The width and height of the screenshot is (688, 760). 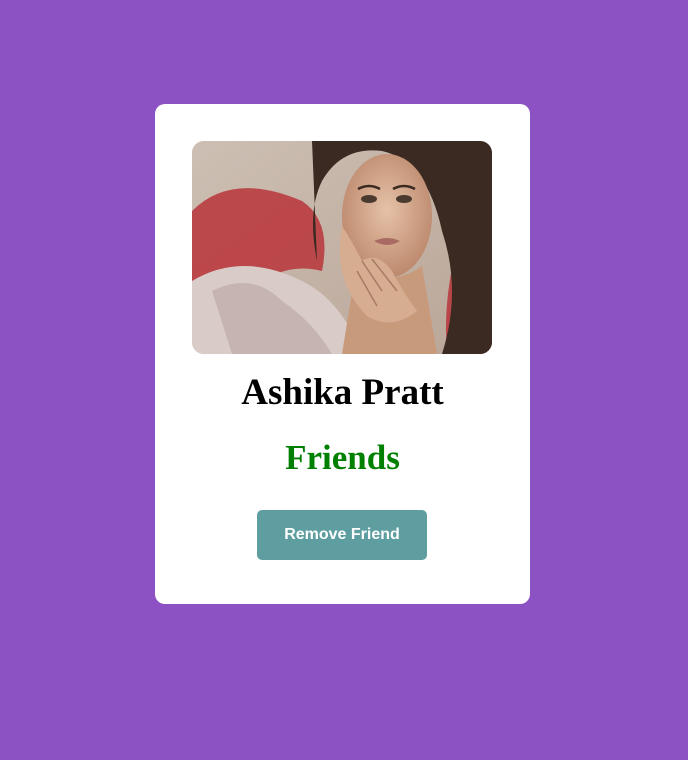 I want to click on remove-friend-button: Remove Friend, so click(x=342, y=535).